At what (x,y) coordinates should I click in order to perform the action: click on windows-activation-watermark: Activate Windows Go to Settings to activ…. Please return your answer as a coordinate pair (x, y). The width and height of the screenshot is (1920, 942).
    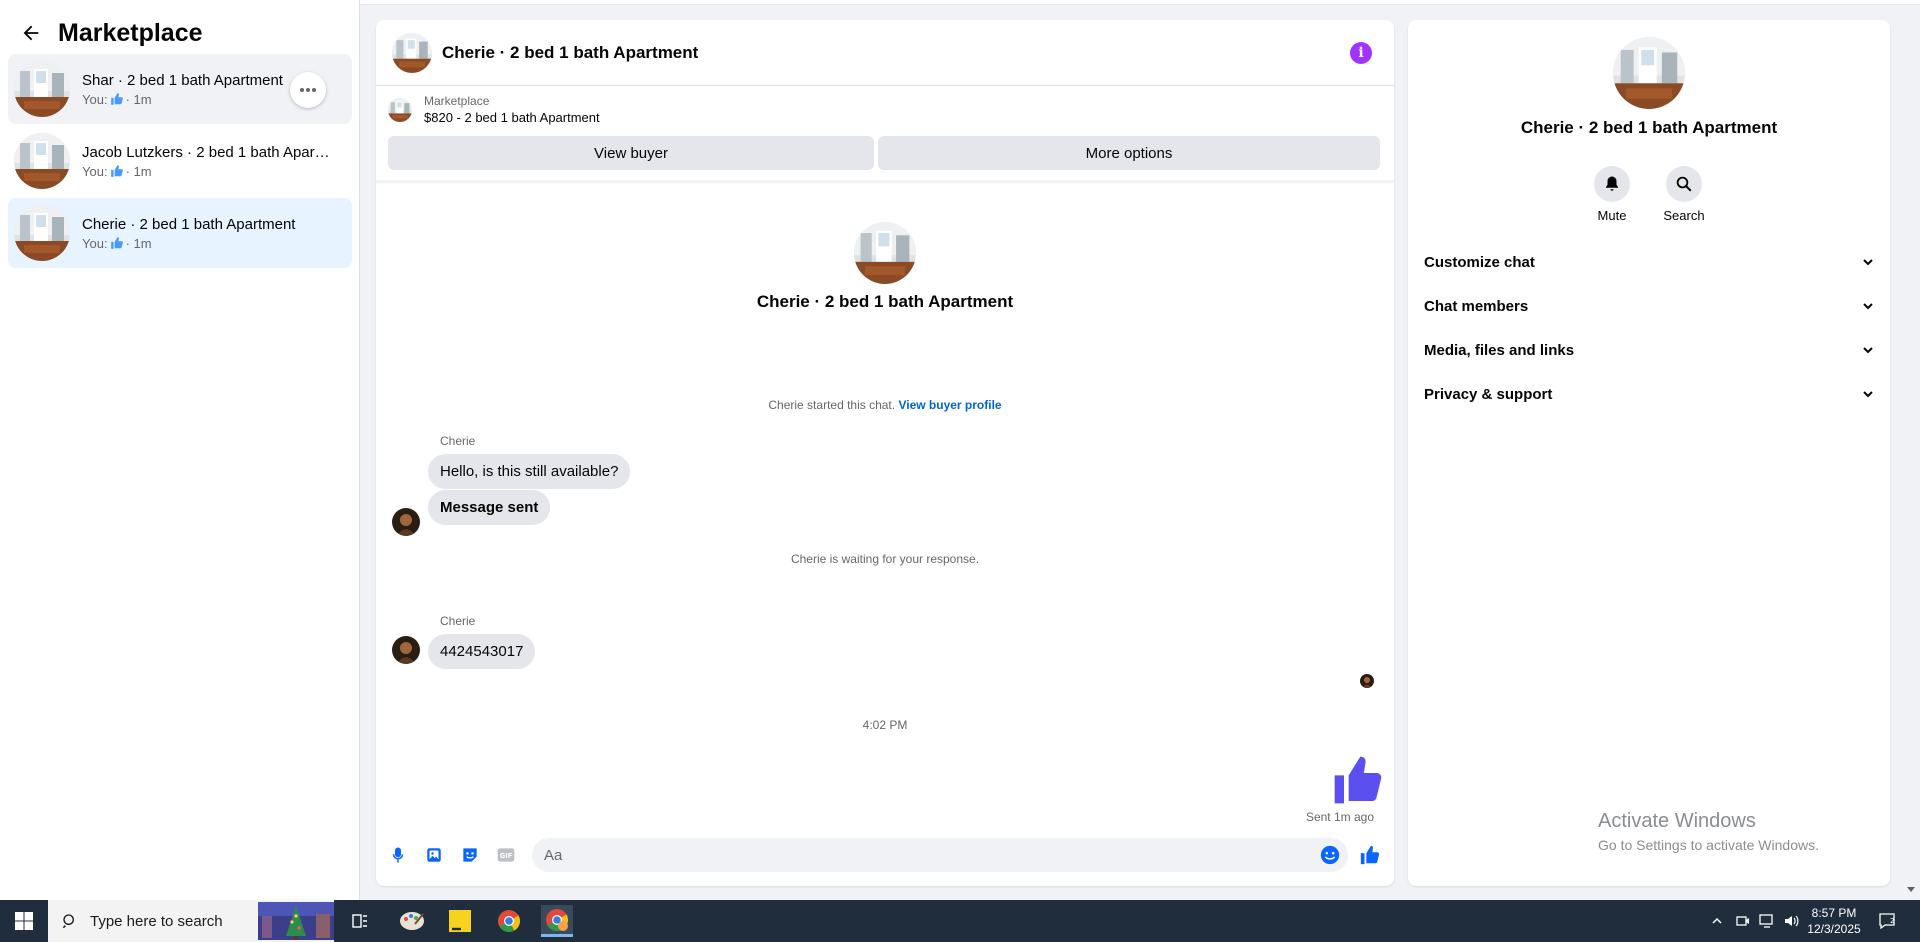
    Looking at the image, I should click on (1708, 831).